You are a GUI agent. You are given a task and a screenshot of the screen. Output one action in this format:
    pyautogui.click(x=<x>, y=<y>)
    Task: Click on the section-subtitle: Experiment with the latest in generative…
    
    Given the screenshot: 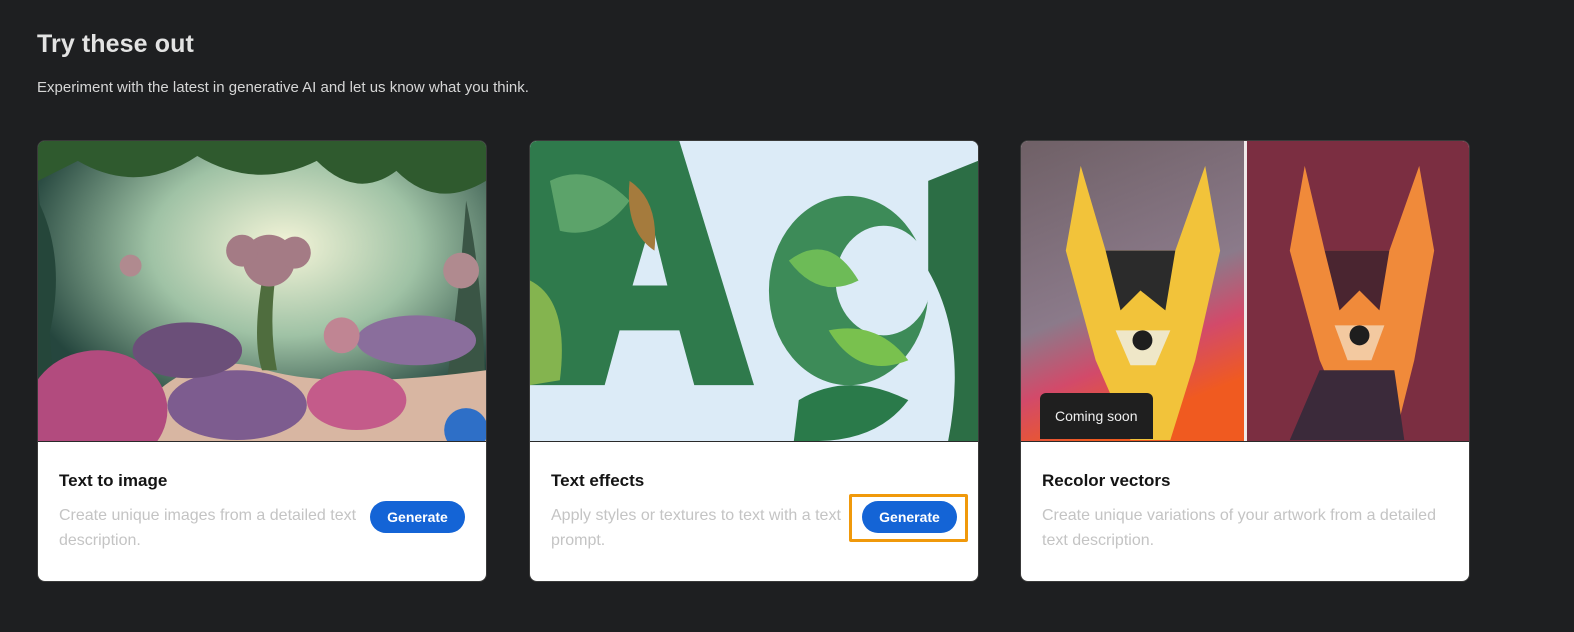 What is the action you would take?
    pyautogui.click(x=283, y=87)
    